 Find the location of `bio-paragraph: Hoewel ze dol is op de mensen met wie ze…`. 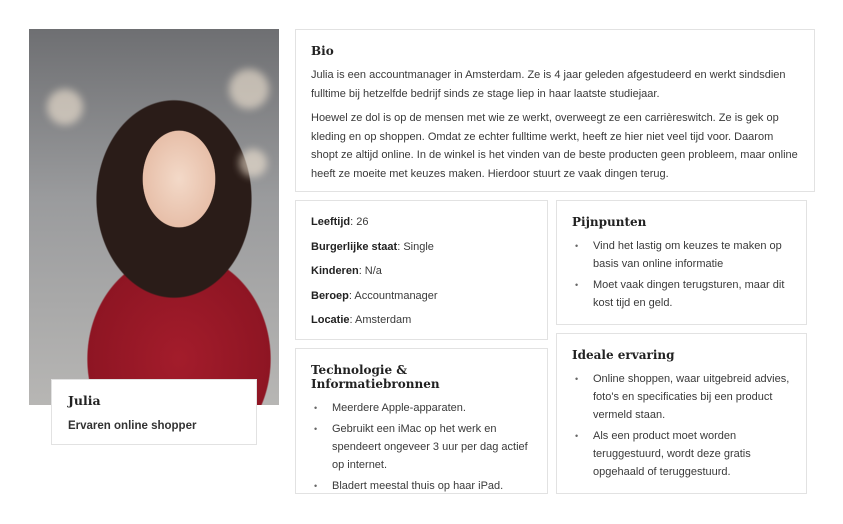

bio-paragraph: Hoewel ze dol is op de mensen met wie ze… is located at coordinates (554, 146).